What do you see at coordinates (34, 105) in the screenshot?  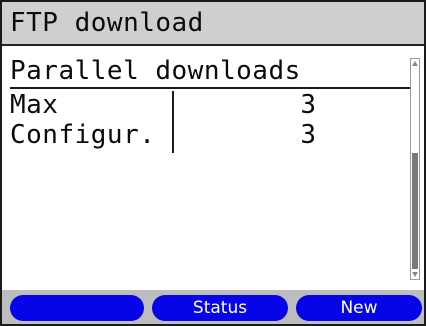 I see `row-label-max: Max` at bounding box center [34, 105].